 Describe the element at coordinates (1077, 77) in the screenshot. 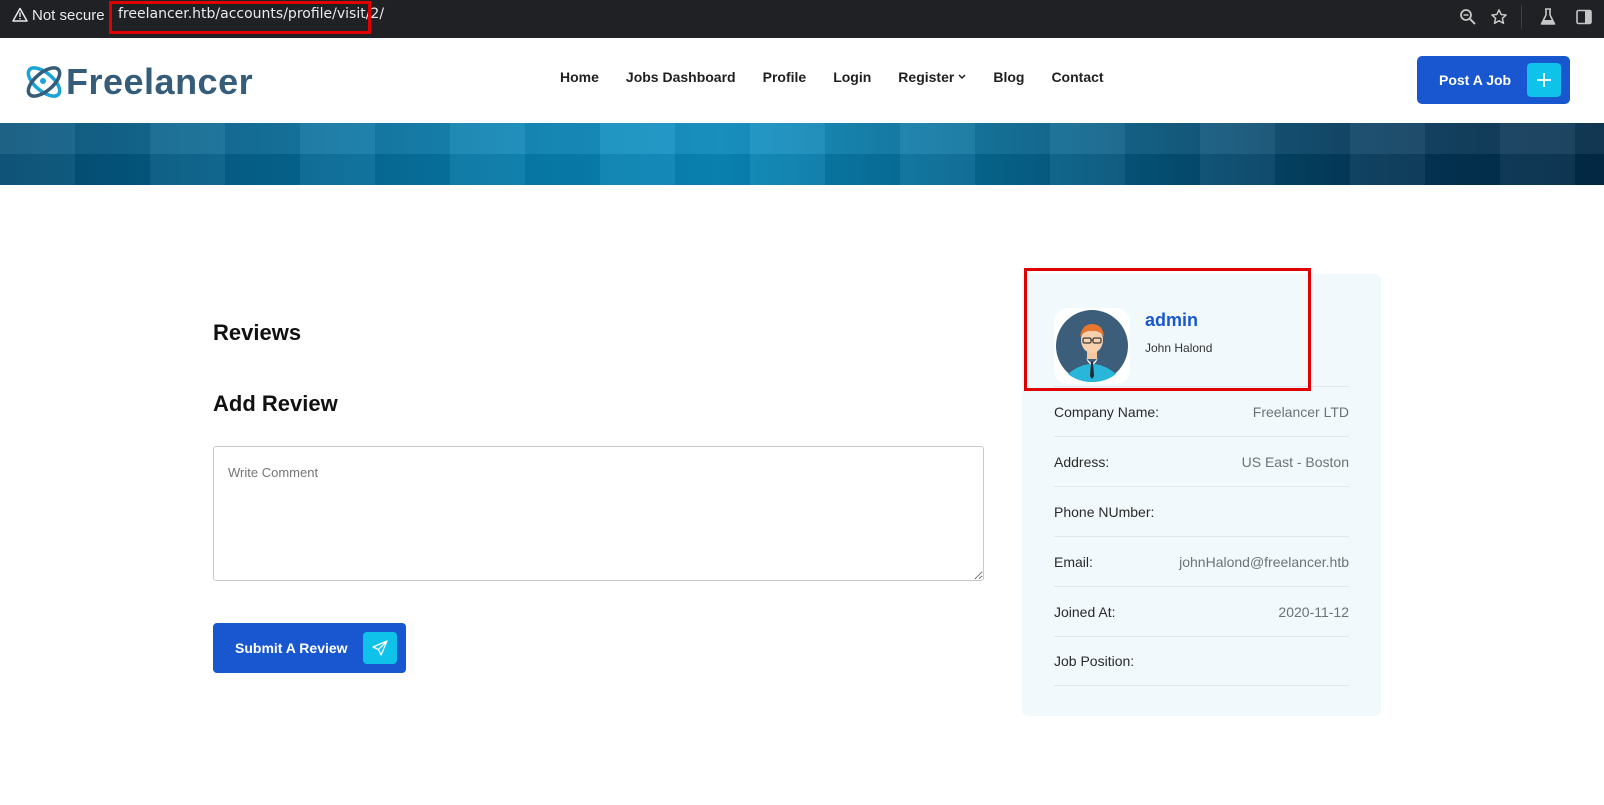

I see `nav-contact: Contact` at that location.